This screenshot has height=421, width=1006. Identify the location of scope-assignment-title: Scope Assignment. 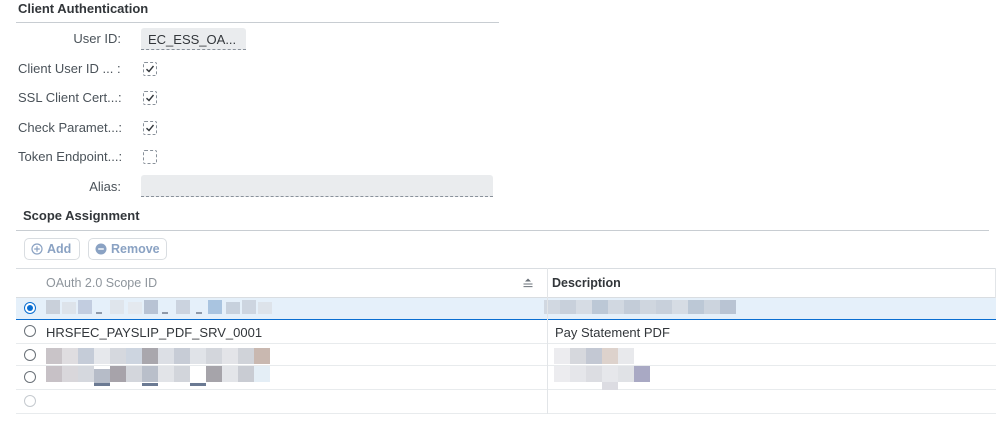
(81, 215).